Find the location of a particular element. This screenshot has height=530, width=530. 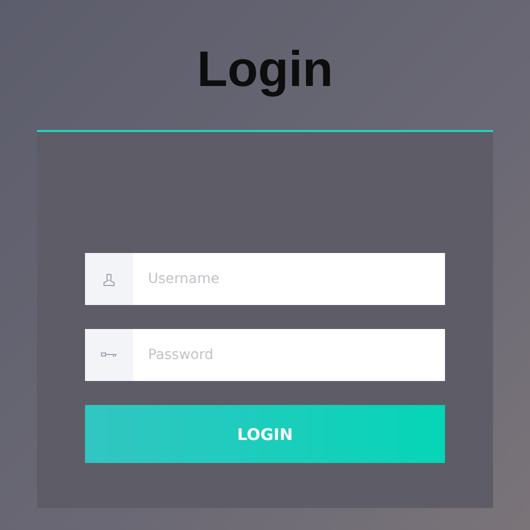

page-title: Login is located at coordinates (265, 69).